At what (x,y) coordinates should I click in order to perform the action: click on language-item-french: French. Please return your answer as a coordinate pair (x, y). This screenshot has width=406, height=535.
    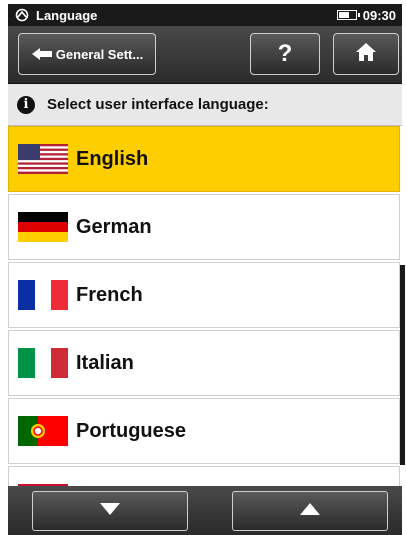
    Looking at the image, I should click on (204, 295).